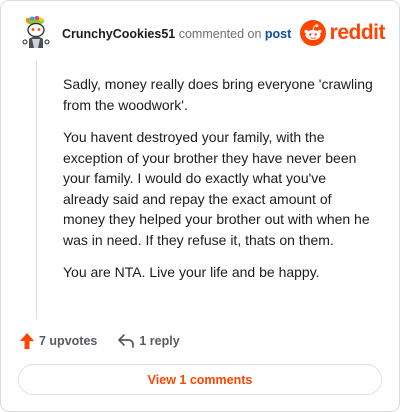  Describe the element at coordinates (220, 34) in the screenshot. I see `commented-on-text: commented on` at that location.